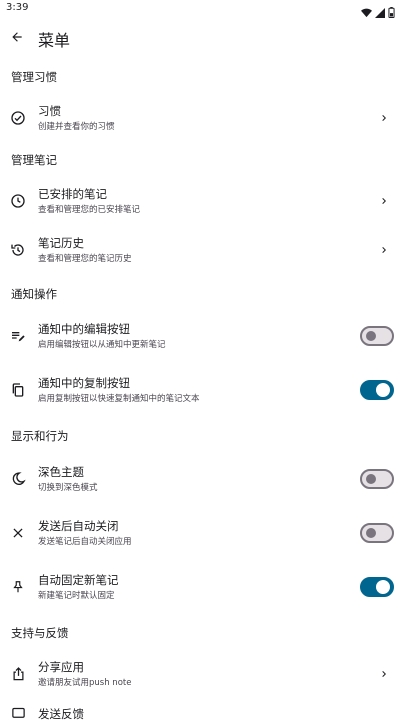 The image size is (403, 720). What do you see at coordinates (18, 587) in the screenshot?
I see `pin-icon` at bounding box center [18, 587].